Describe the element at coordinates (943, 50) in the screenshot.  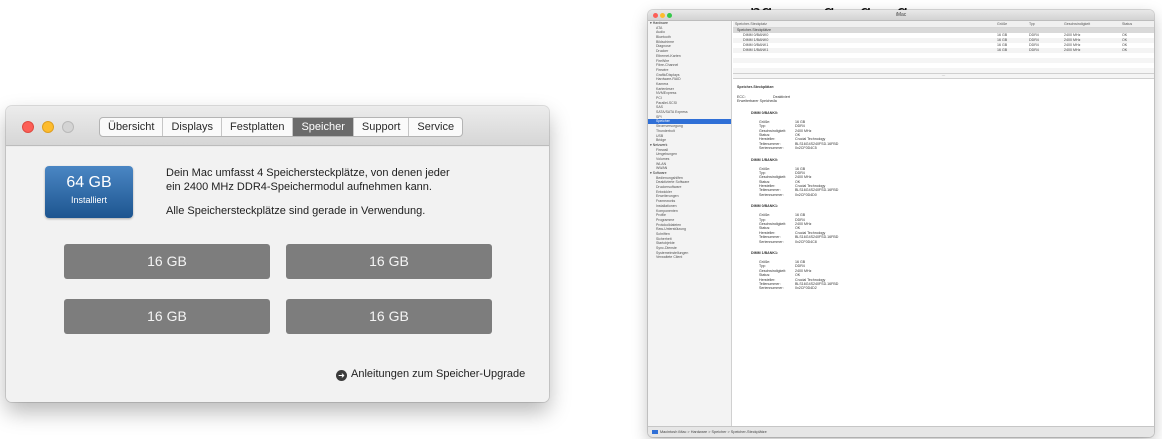
I see `table-row: DIMM 1/BANK1 16 GB DDR4 2400 MHz OK` at that location.